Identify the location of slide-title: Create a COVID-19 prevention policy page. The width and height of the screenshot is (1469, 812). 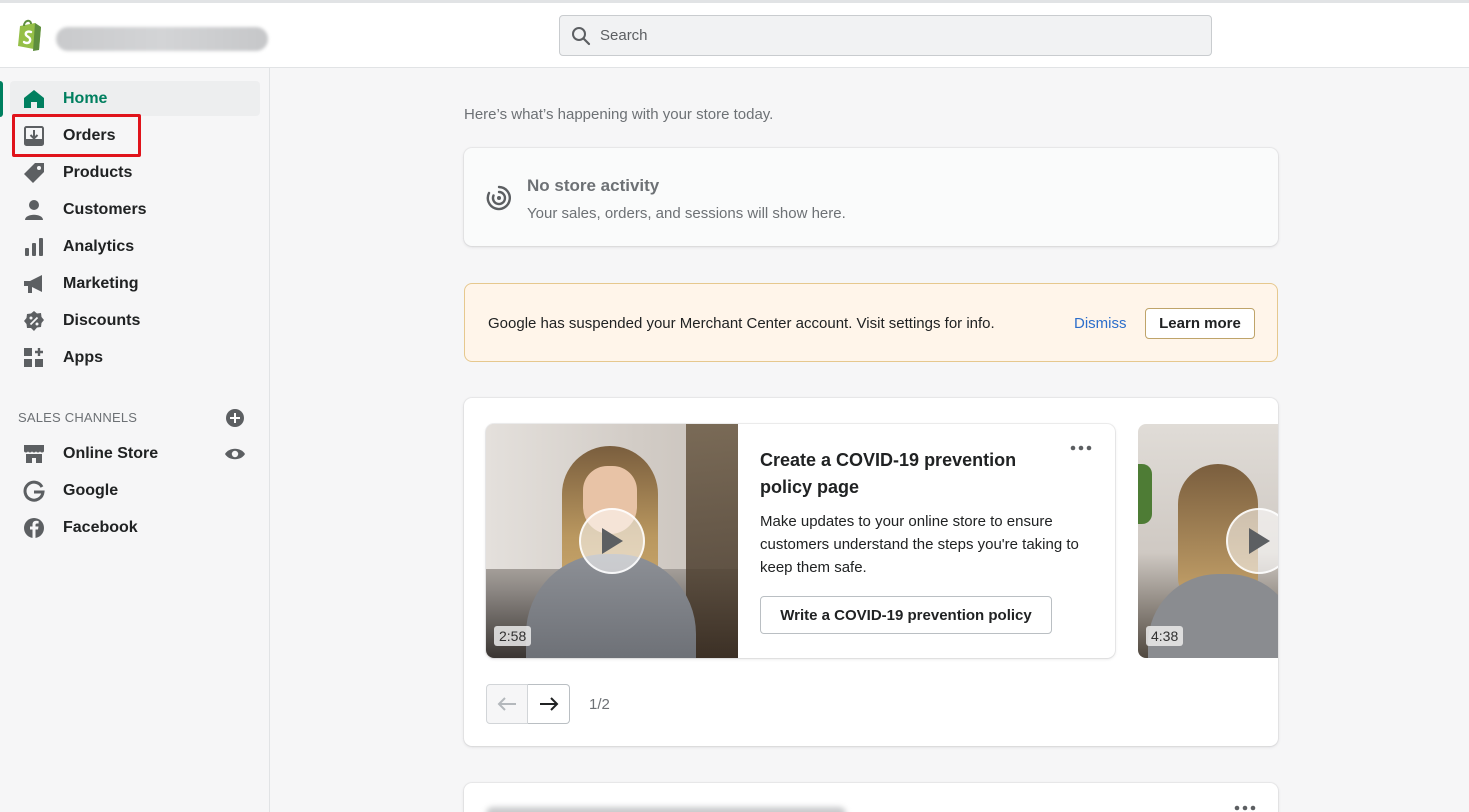
(888, 473).